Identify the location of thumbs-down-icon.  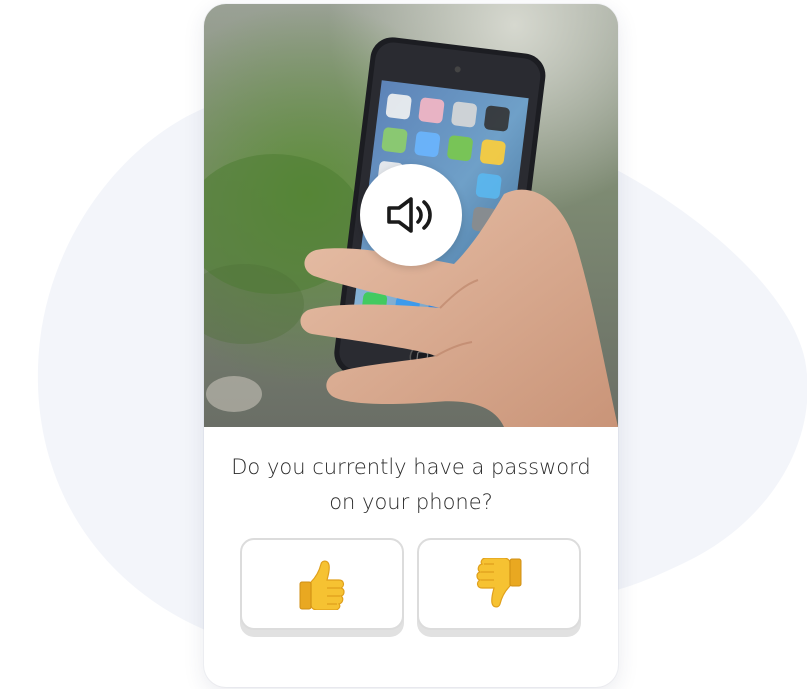
(499, 583).